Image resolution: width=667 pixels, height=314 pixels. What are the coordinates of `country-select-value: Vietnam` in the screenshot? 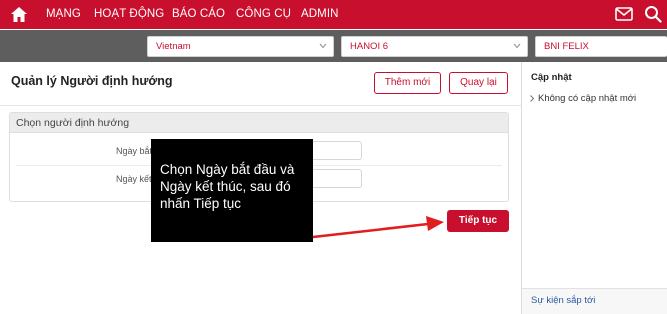 It's located at (173, 46).